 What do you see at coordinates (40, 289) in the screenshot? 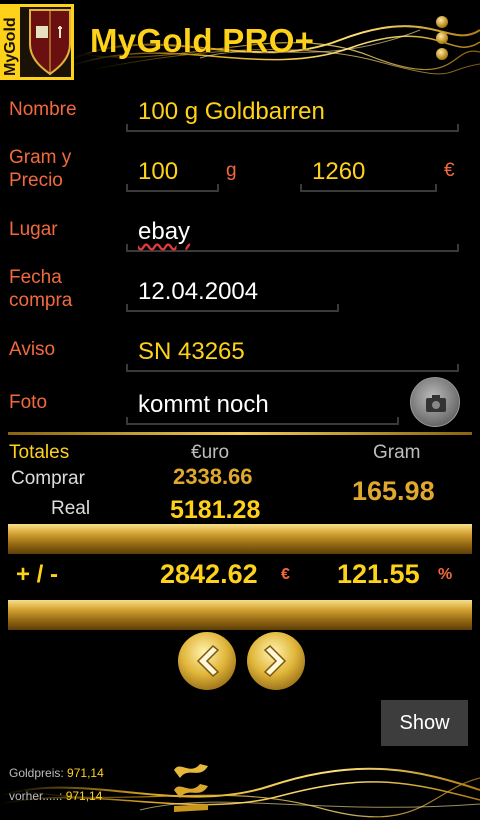
I see `date-label: Fecha compra` at bounding box center [40, 289].